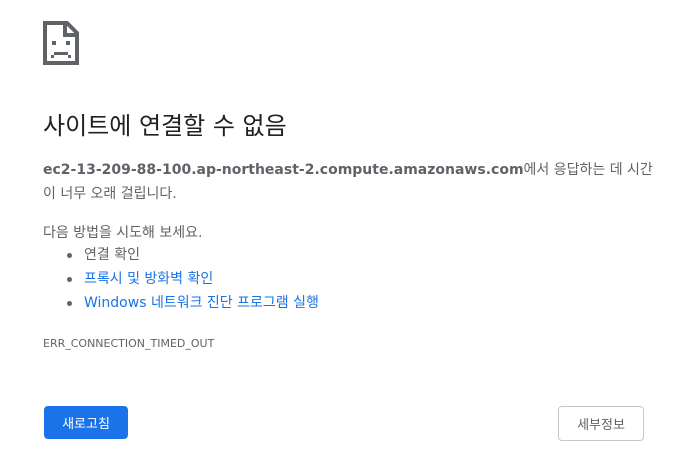 Image resolution: width=686 pixels, height=458 pixels. What do you see at coordinates (165, 126) in the screenshot?
I see `page-title: 사이트에 연결할 수 없음` at bounding box center [165, 126].